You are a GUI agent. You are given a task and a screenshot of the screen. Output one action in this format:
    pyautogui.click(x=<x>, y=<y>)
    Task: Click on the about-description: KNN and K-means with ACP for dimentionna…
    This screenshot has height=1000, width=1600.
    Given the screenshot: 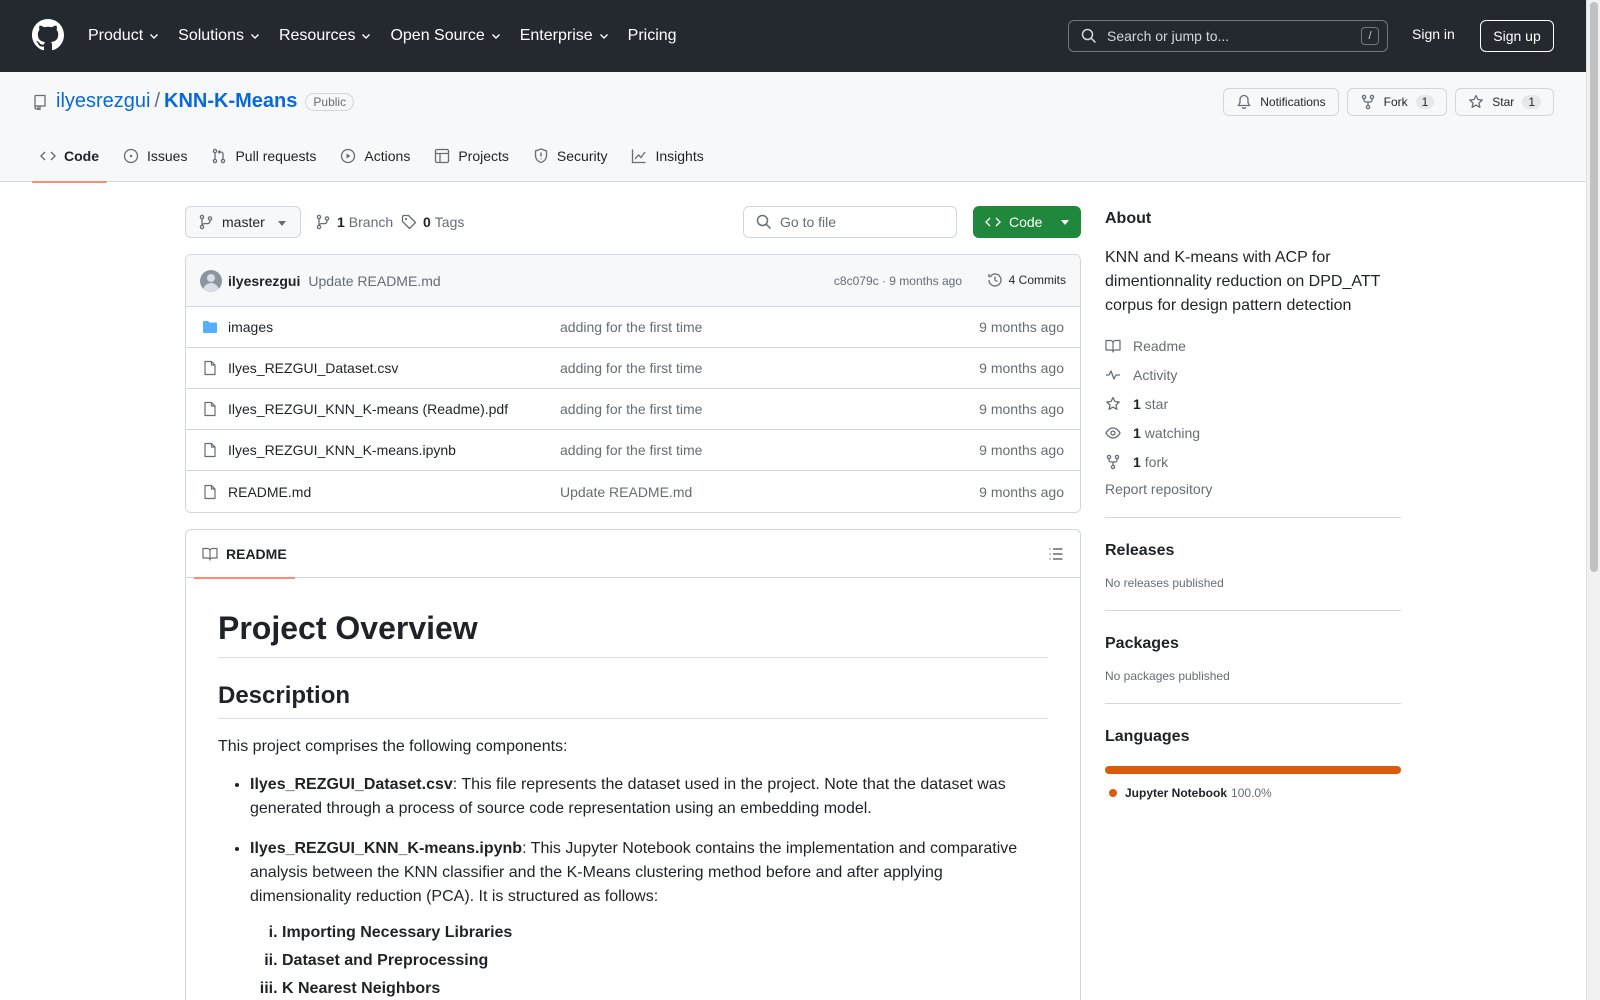 What is the action you would take?
    pyautogui.click(x=1243, y=281)
    